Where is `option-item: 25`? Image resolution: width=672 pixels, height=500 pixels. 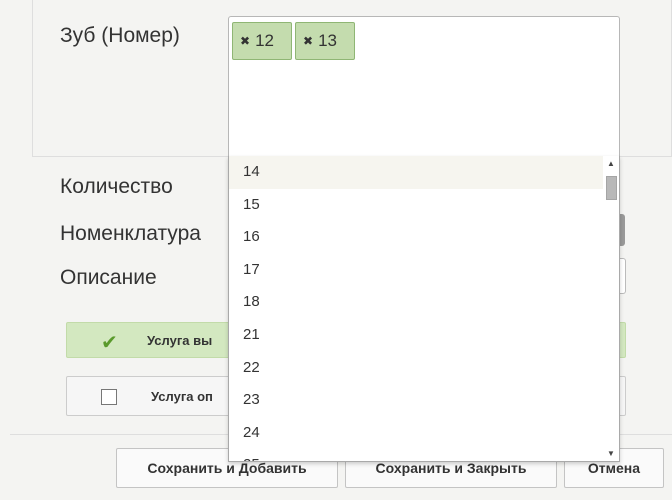 option-item: 25 is located at coordinates (417, 455).